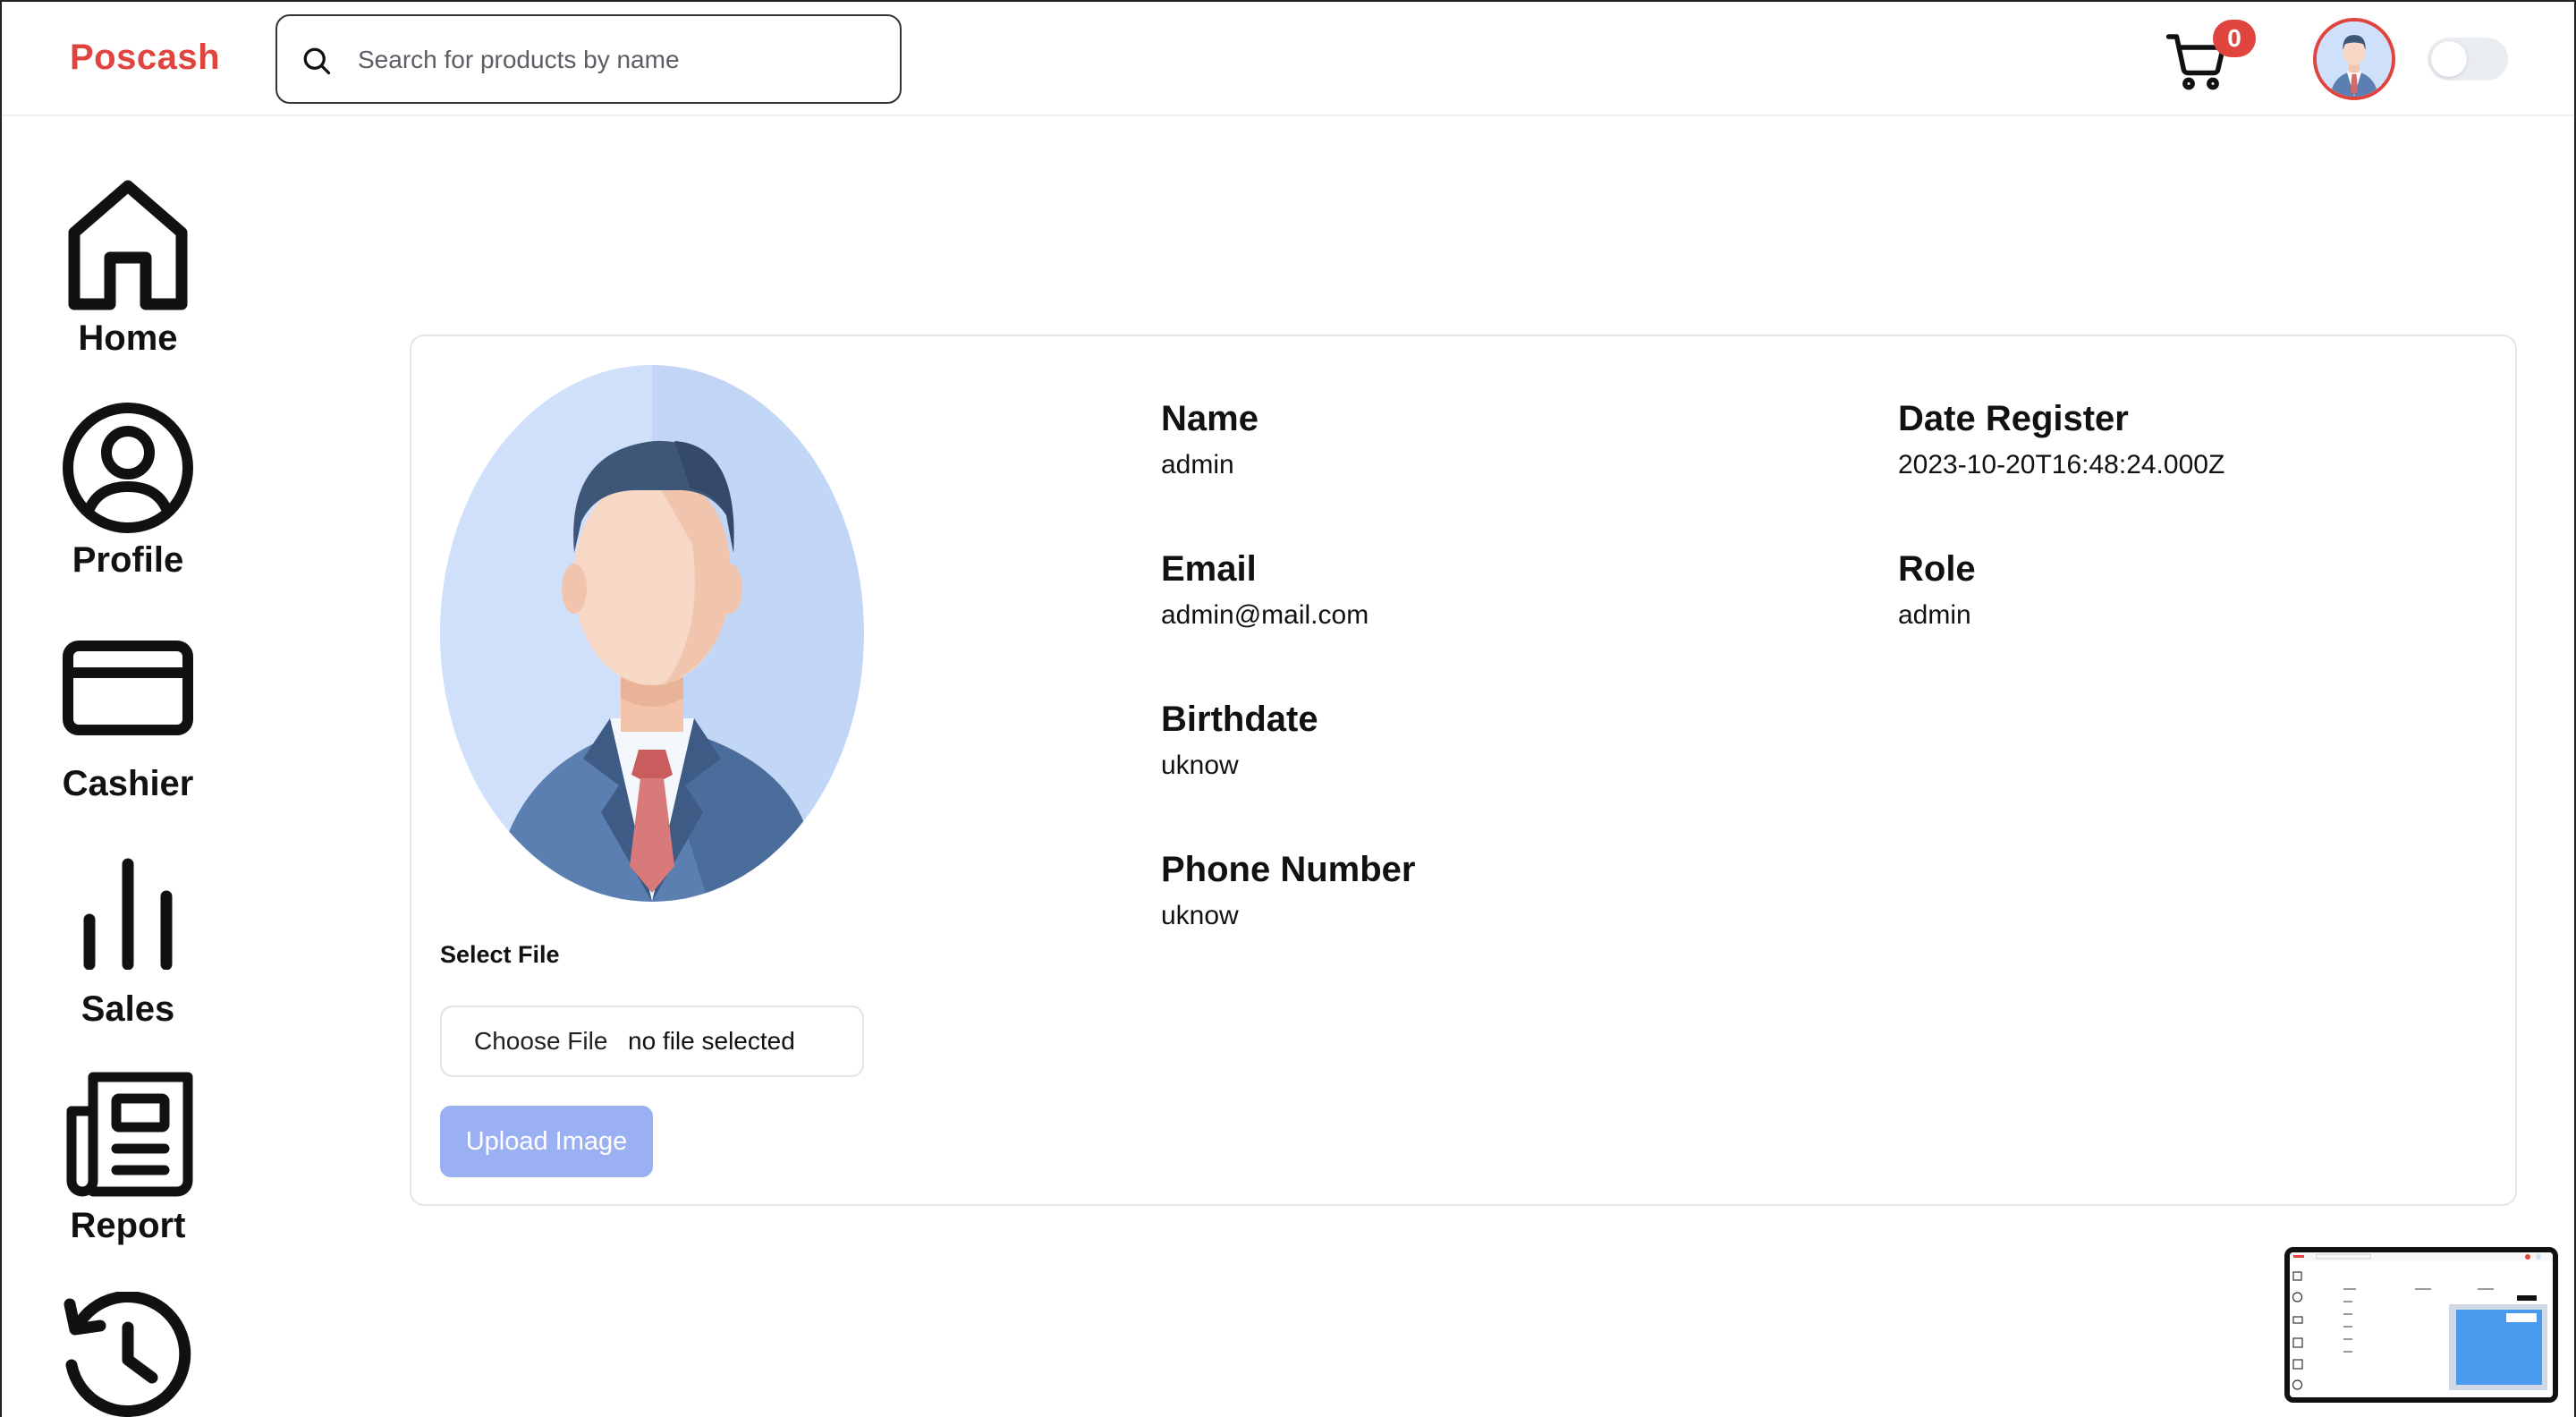 This screenshot has width=2576, height=1417. What do you see at coordinates (128, 560) in the screenshot?
I see `sidebar-item-label: Profile` at bounding box center [128, 560].